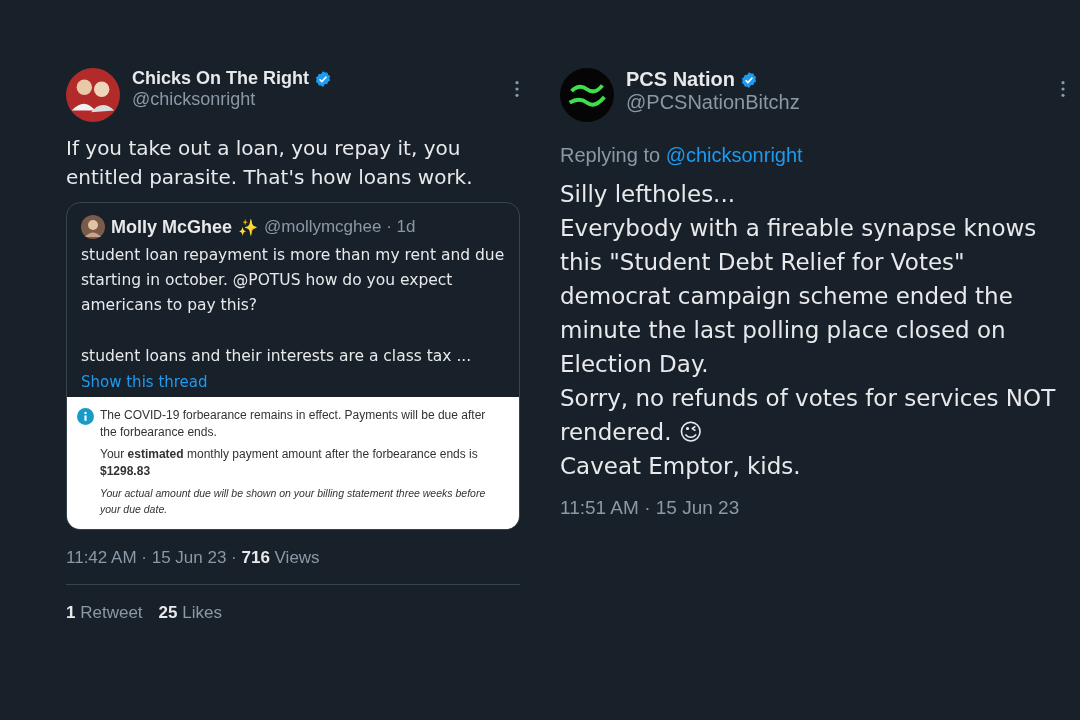  I want to click on author-name: PCS Nation, so click(680, 79).